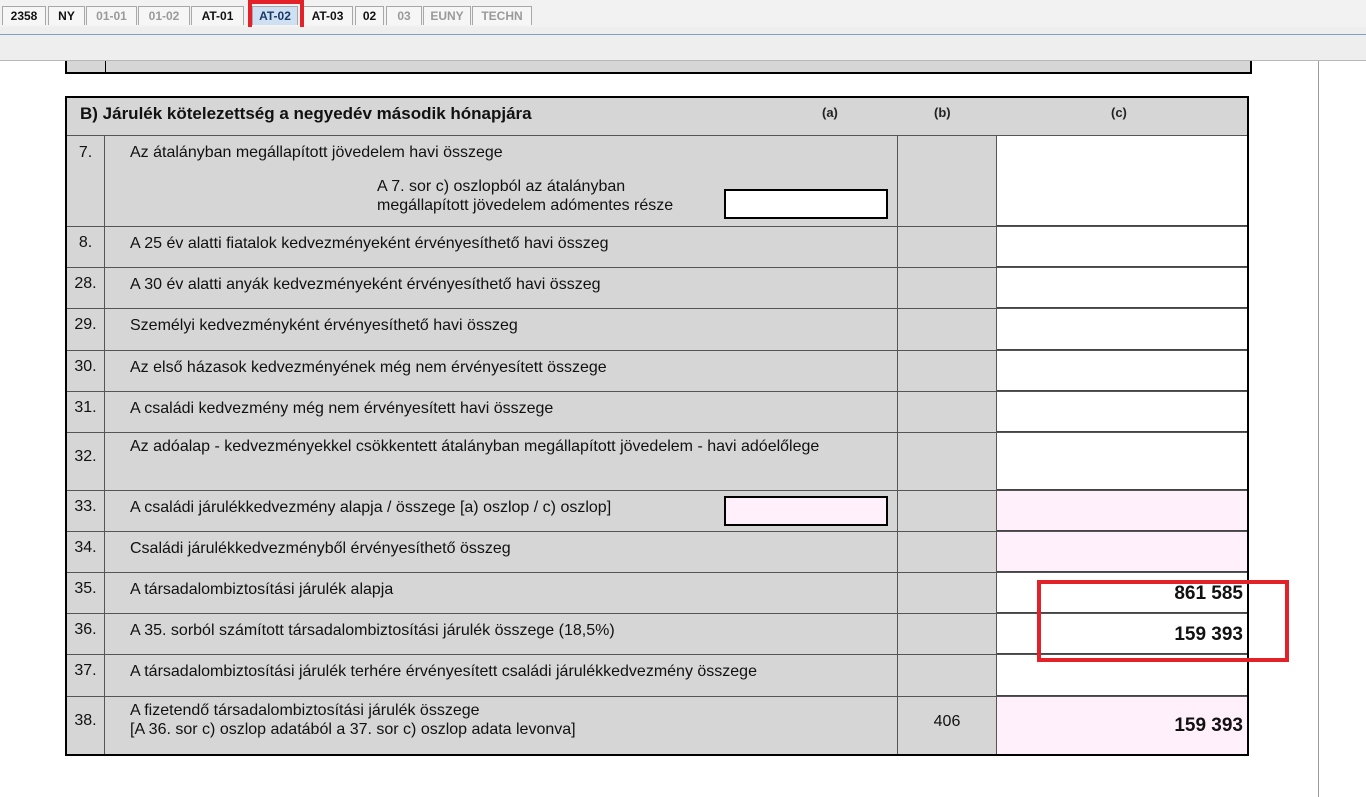  Describe the element at coordinates (217, 15) in the screenshot. I see `tab-at-01: AT-01` at that location.